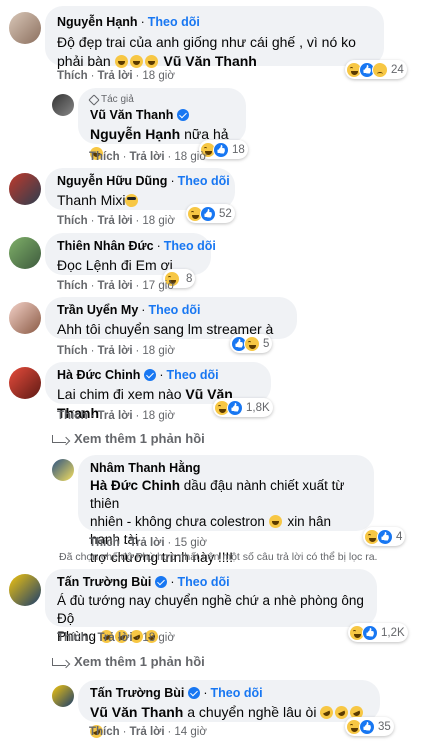 This screenshot has height=742, width=442. What do you see at coordinates (190, 732) in the screenshot?
I see `timestamp: 14 giờ` at bounding box center [190, 732].